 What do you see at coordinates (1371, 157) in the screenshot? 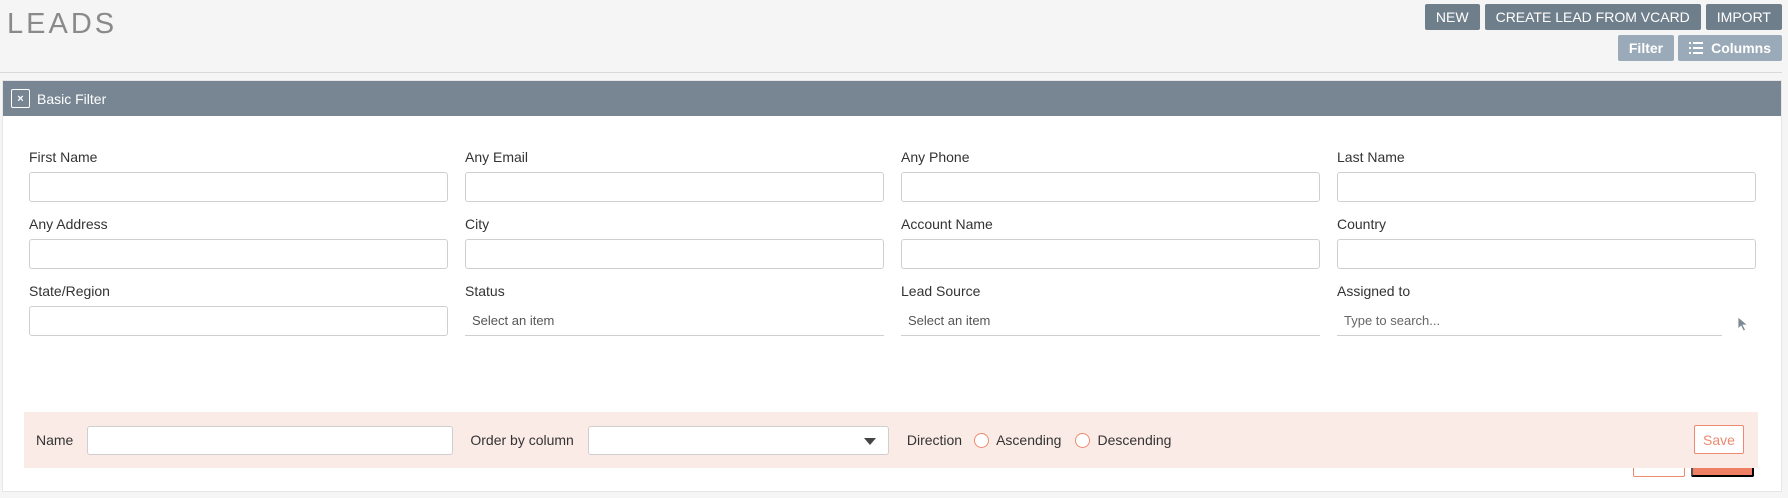
I see `last-name-label: Last Name` at bounding box center [1371, 157].